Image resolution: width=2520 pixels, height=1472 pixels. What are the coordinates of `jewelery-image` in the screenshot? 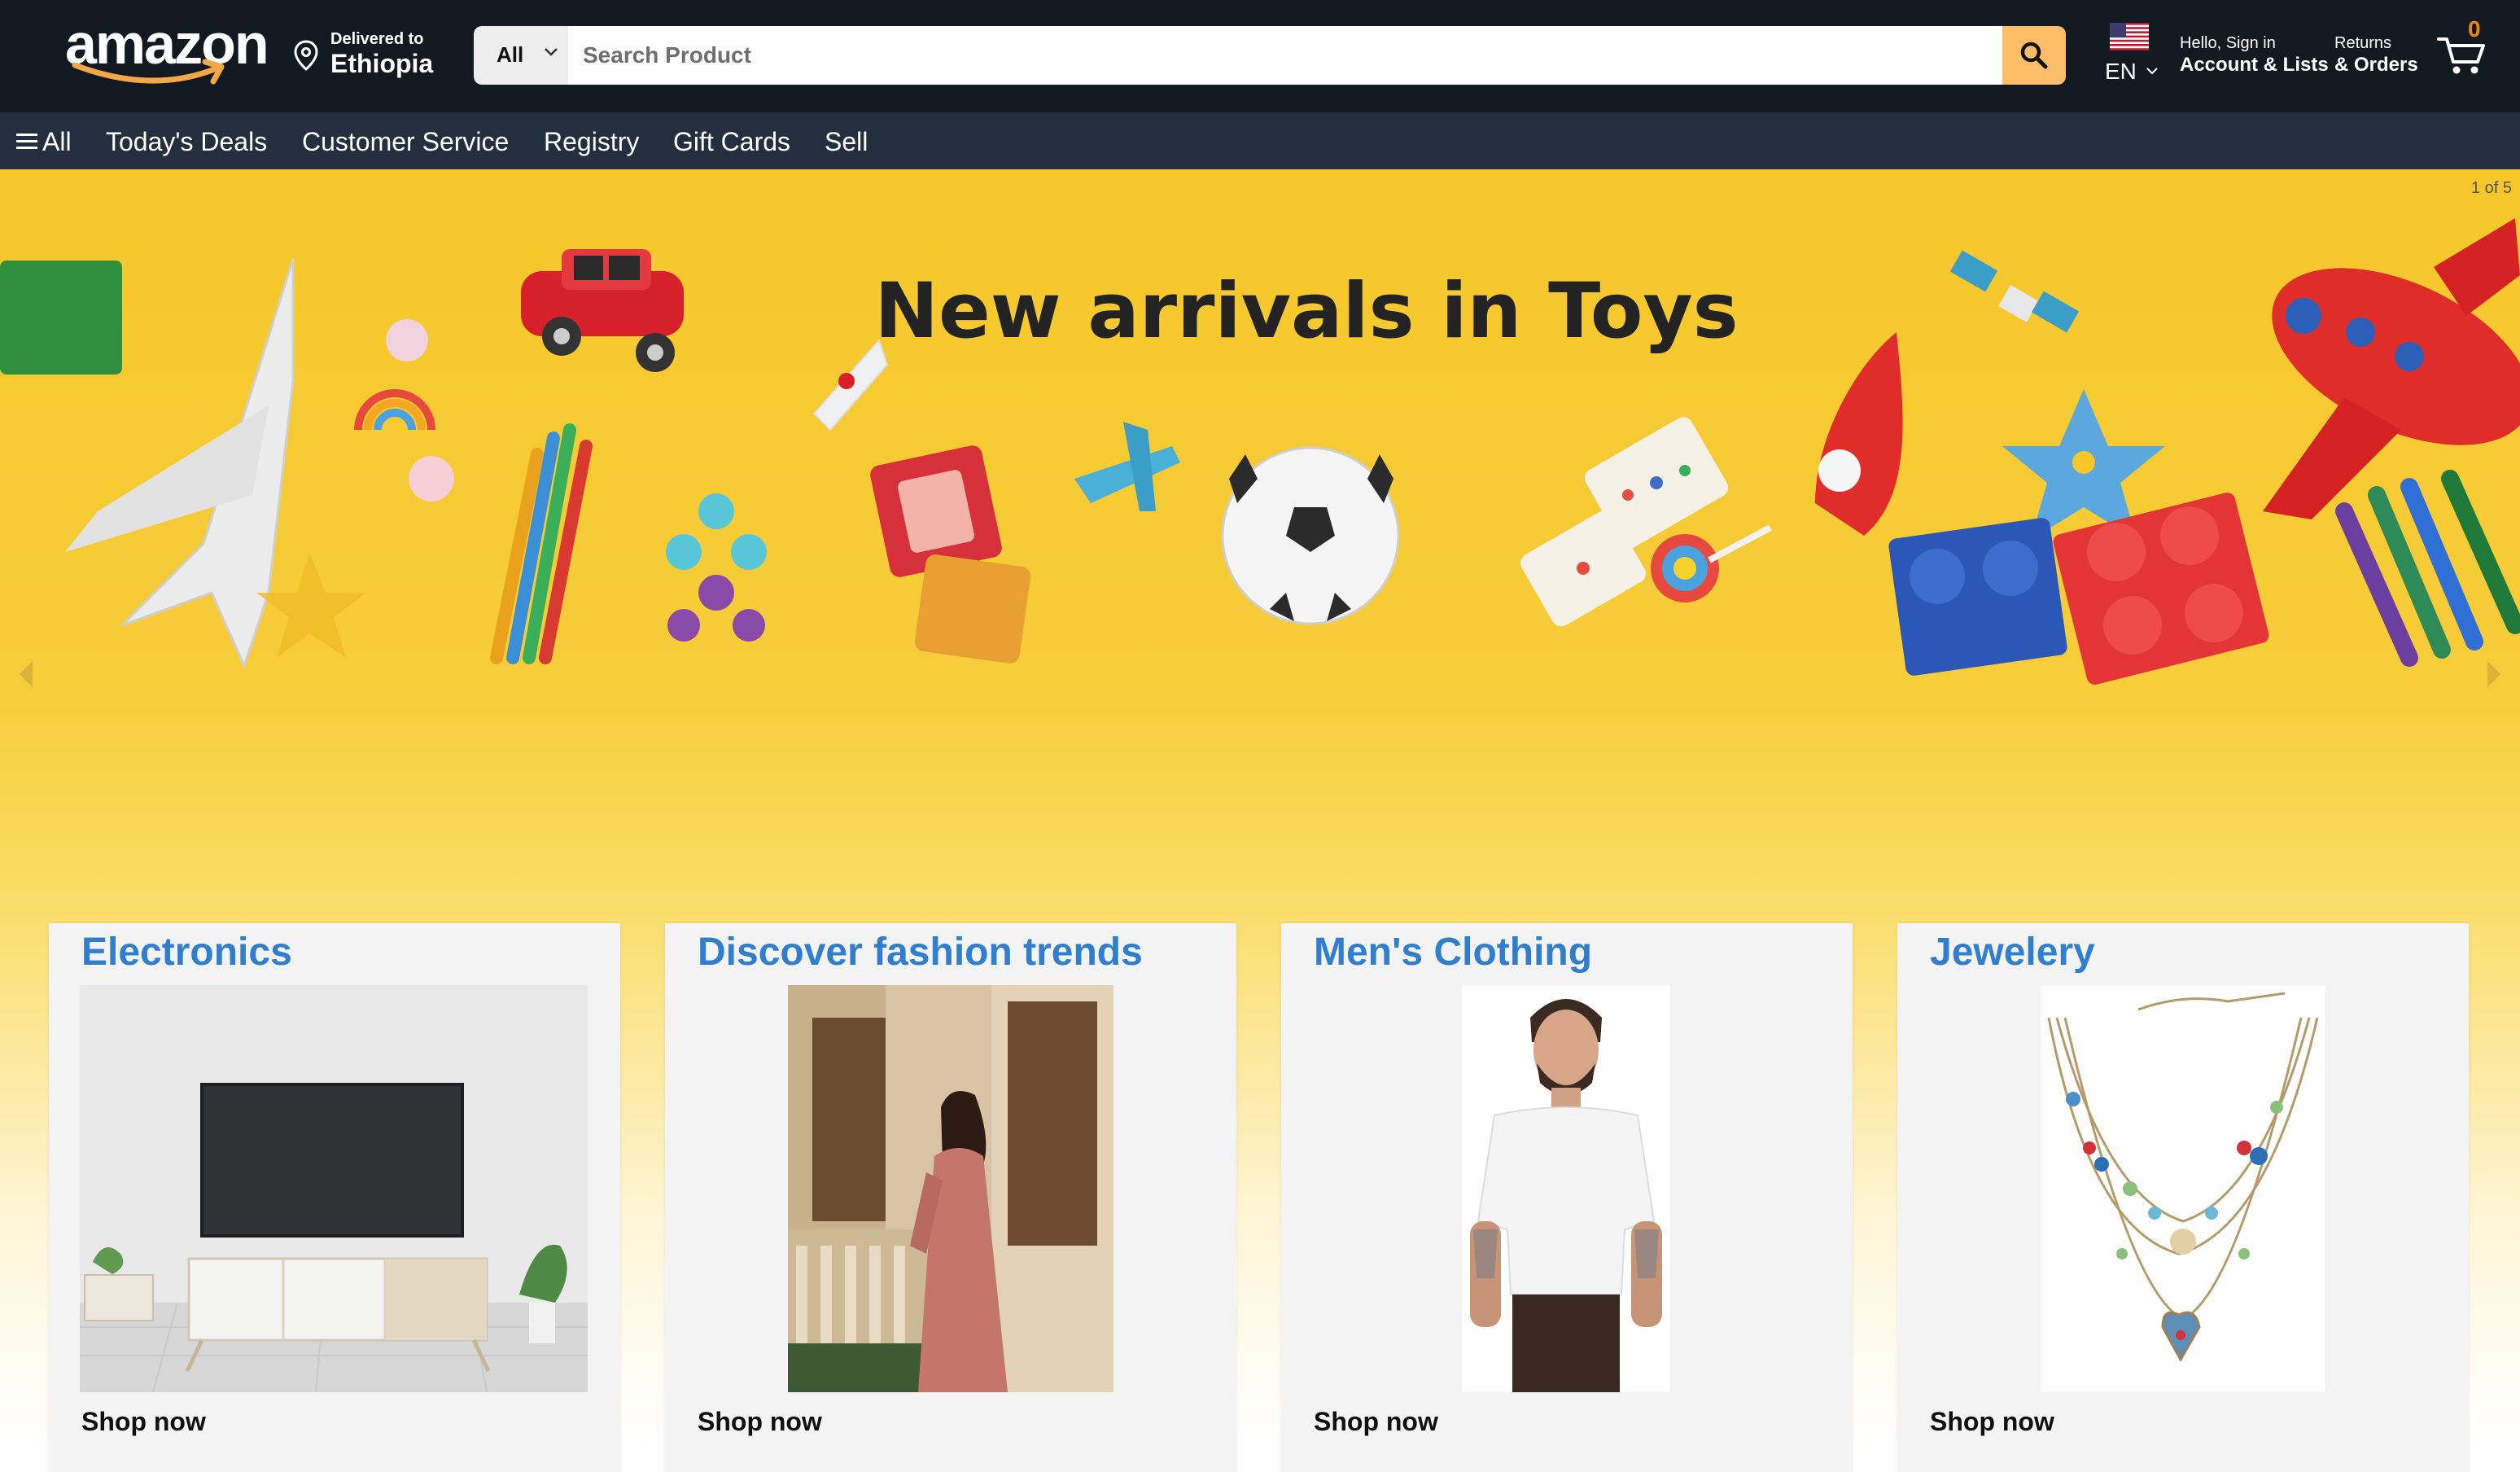 It's located at (2183, 1188).